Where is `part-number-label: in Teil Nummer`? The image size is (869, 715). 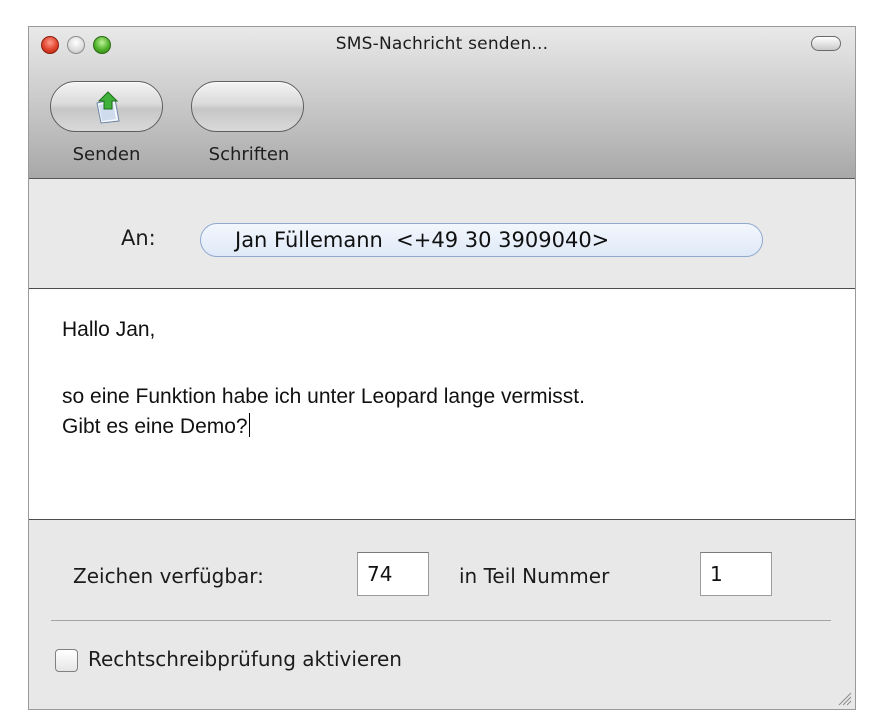 part-number-label: in Teil Nummer is located at coordinates (534, 576).